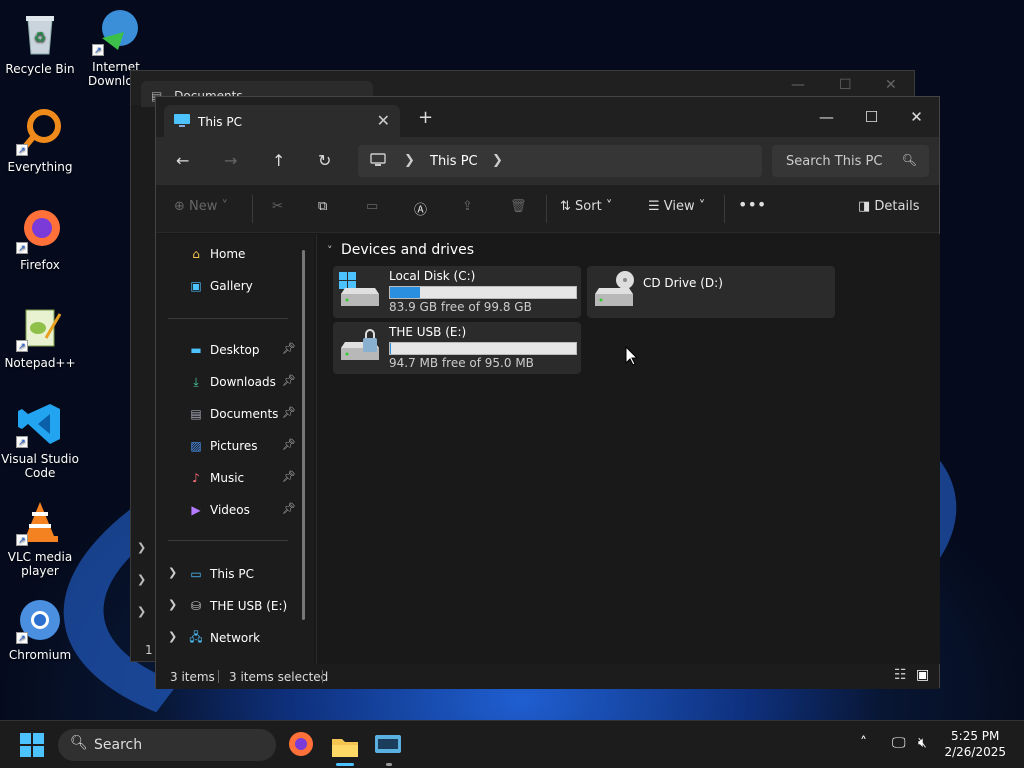 The height and width of the screenshot is (768, 1024). What do you see at coordinates (863, 743) in the screenshot?
I see `show-hidden-icons-chevron-icon: ˄` at bounding box center [863, 743].